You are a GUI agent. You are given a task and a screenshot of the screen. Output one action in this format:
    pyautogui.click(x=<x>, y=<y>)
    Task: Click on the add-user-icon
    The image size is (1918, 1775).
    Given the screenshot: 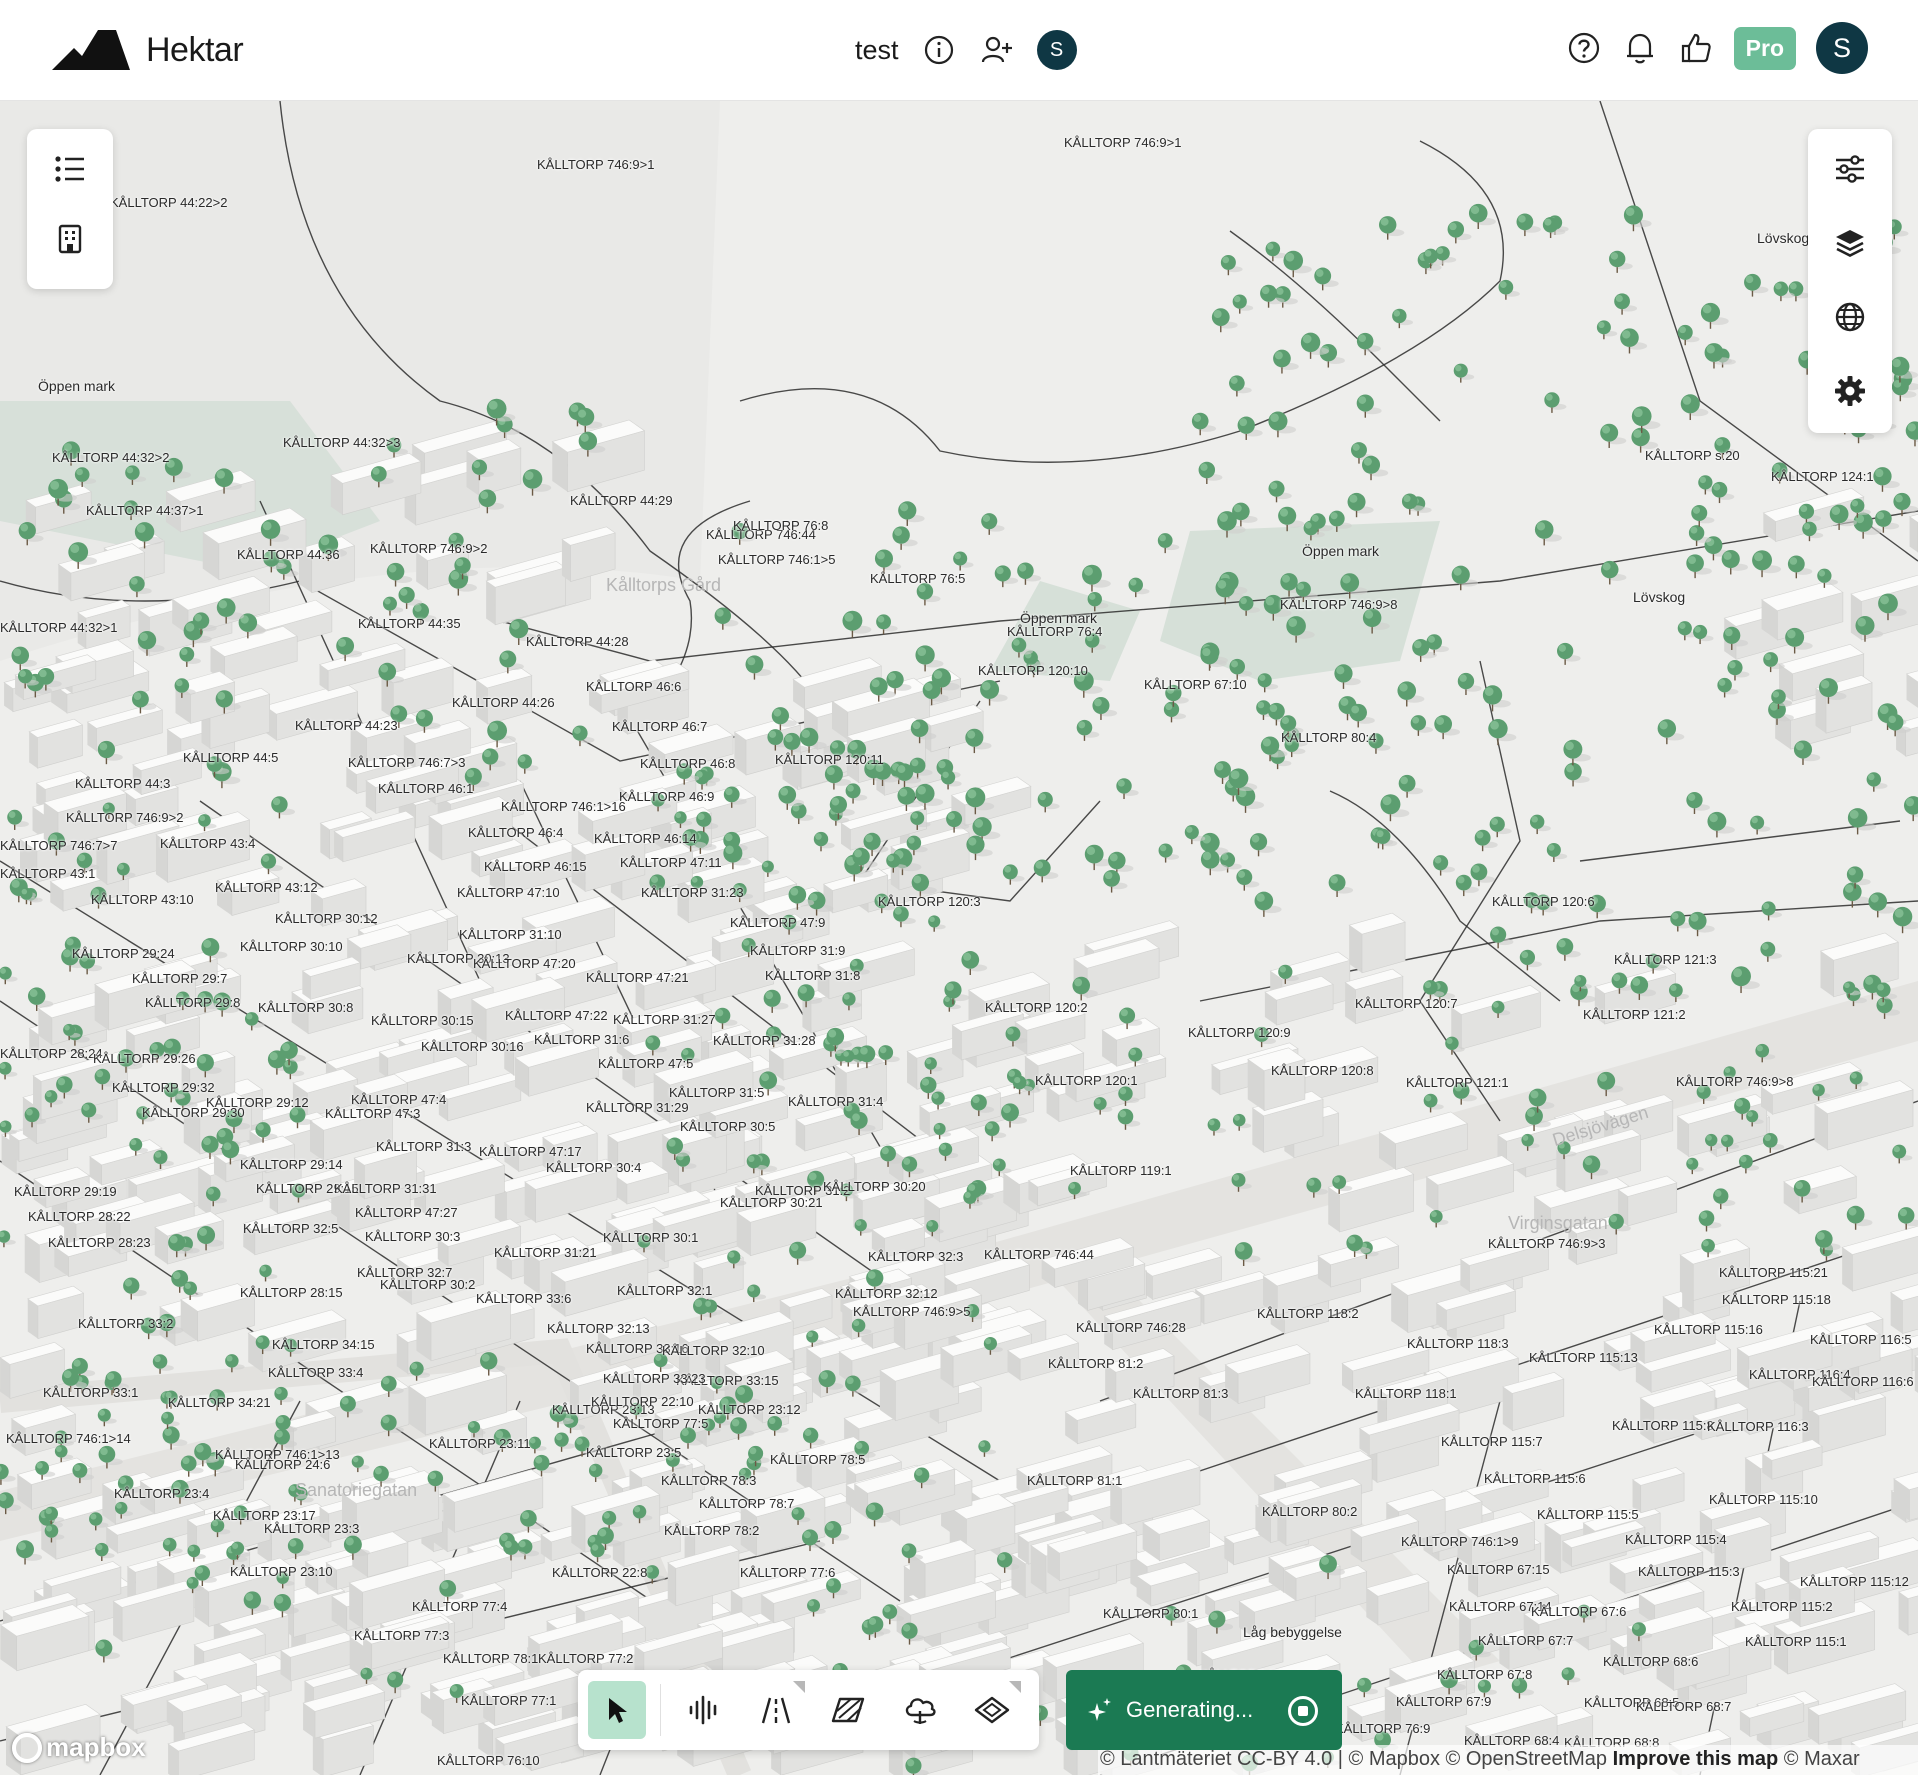 What is the action you would take?
    pyautogui.click(x=997, y=50)
    